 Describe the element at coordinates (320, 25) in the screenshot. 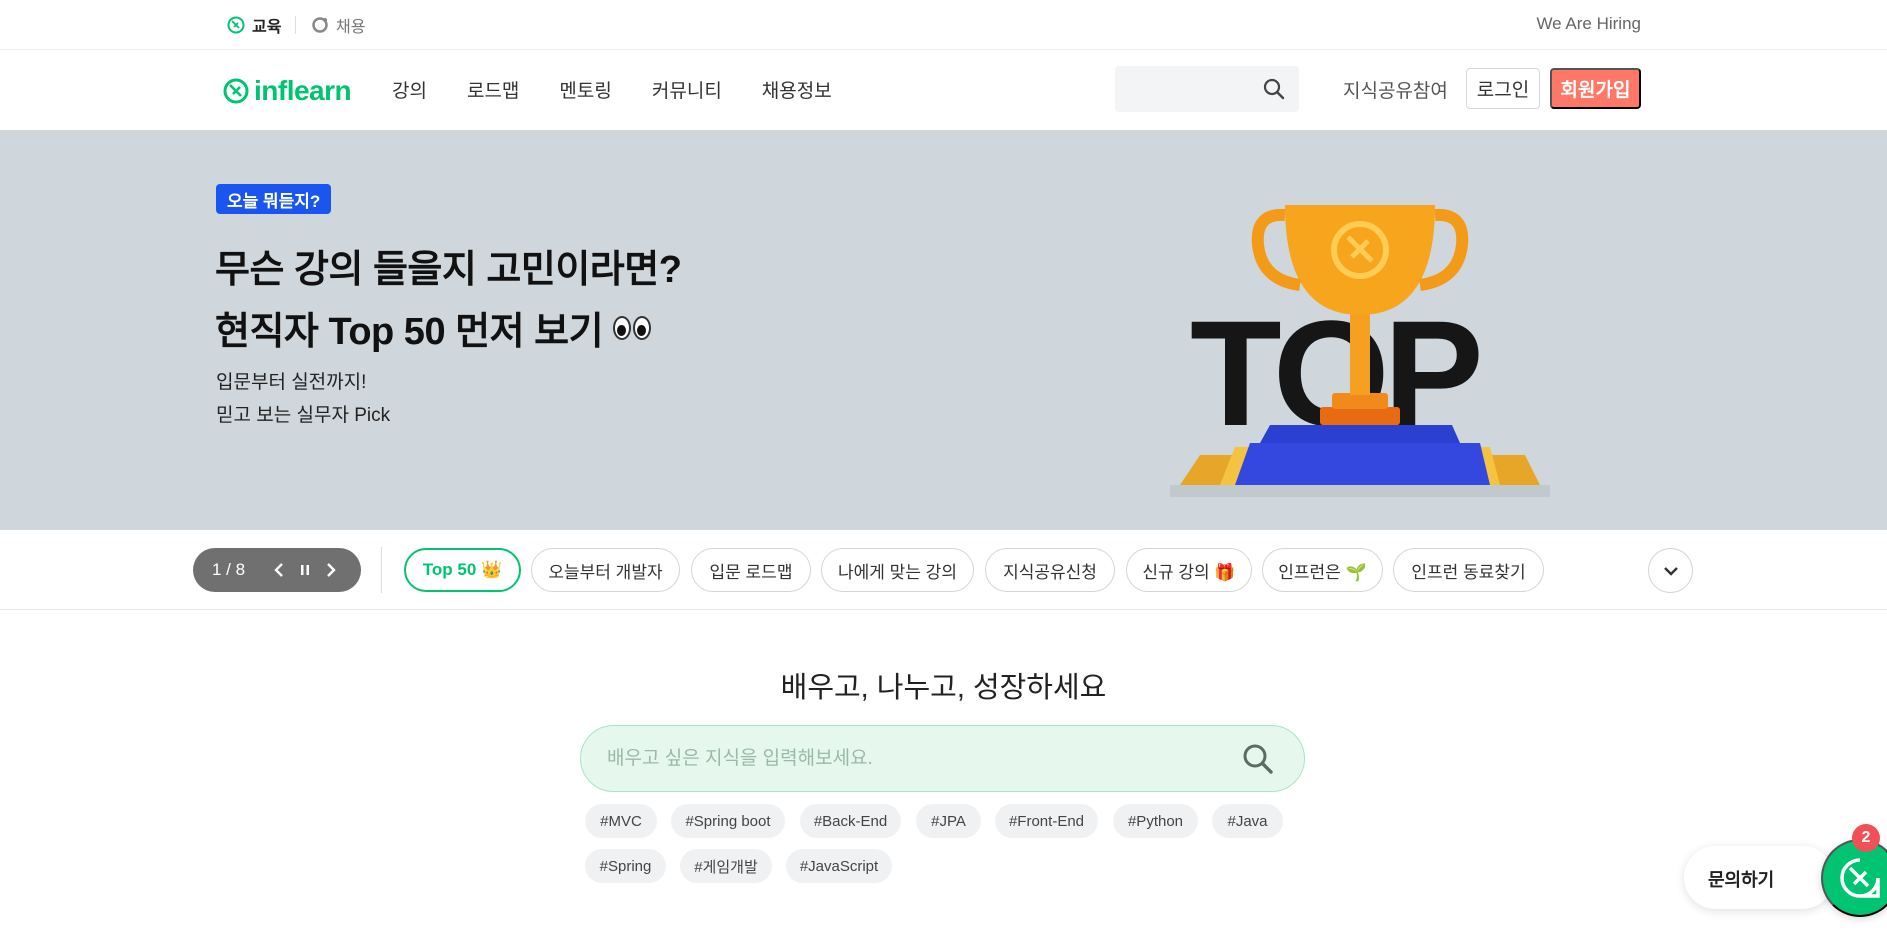

I see `career-icon` at that location.